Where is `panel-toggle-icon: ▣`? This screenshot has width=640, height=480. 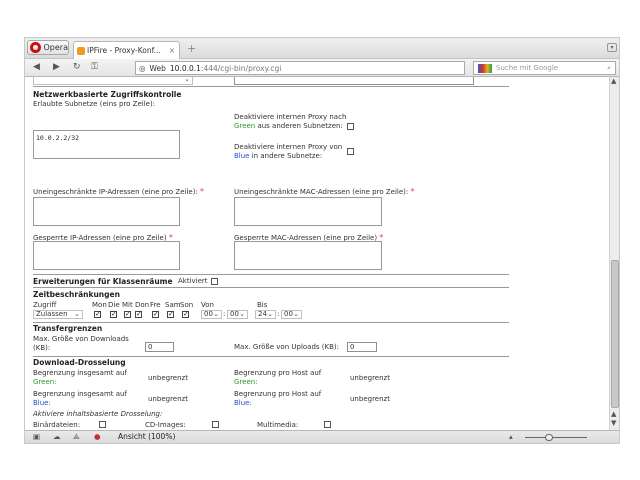 panel-toggle-icon: ▣ is located at coordinates (36, 436).